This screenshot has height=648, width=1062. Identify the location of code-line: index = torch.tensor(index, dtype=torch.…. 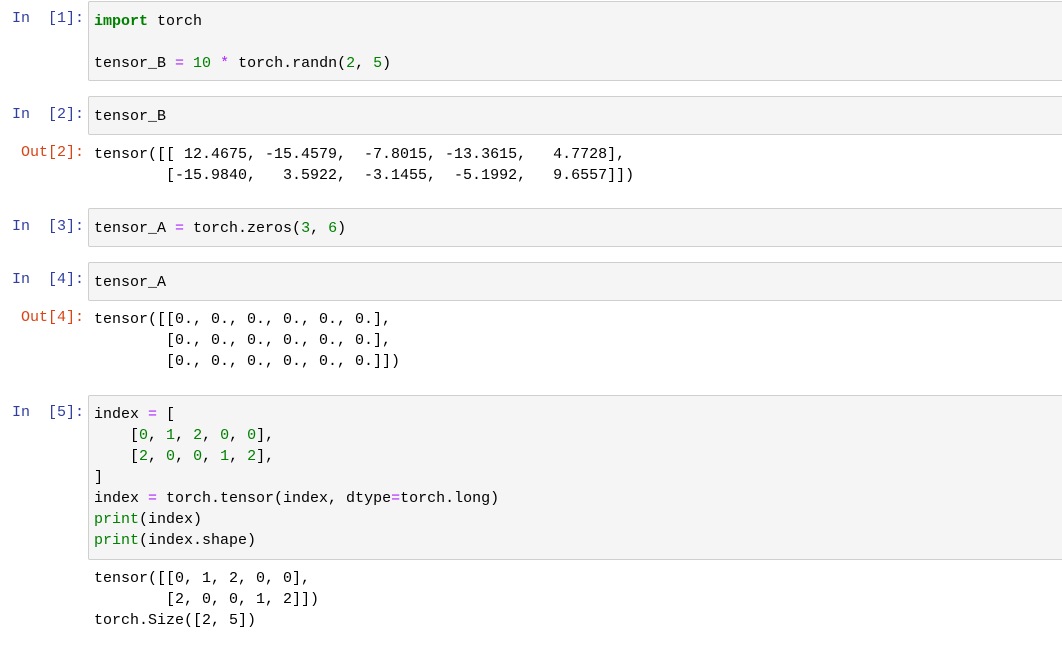
(578, 498).